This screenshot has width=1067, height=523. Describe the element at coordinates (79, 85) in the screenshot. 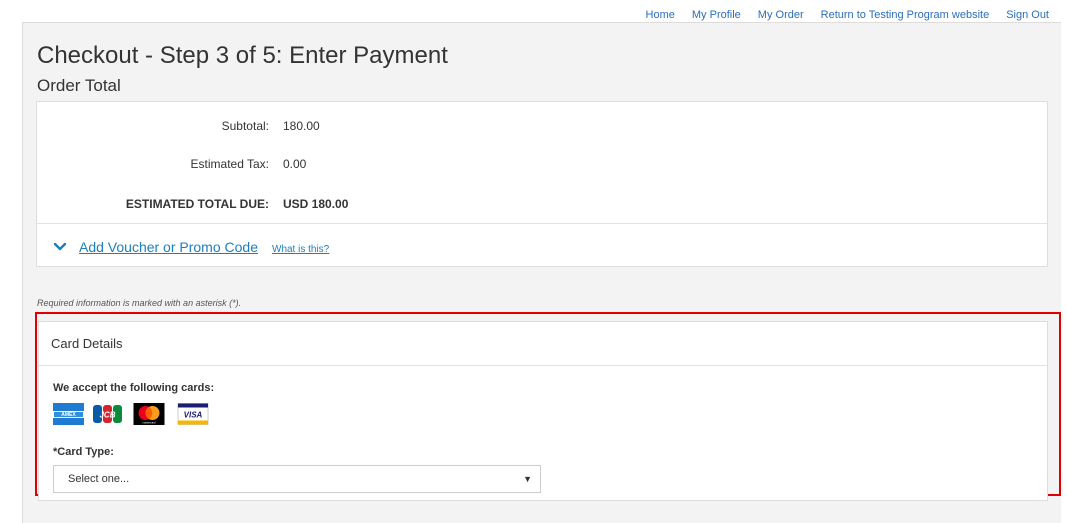

I see `order-total-heading: Order Total` at that location.